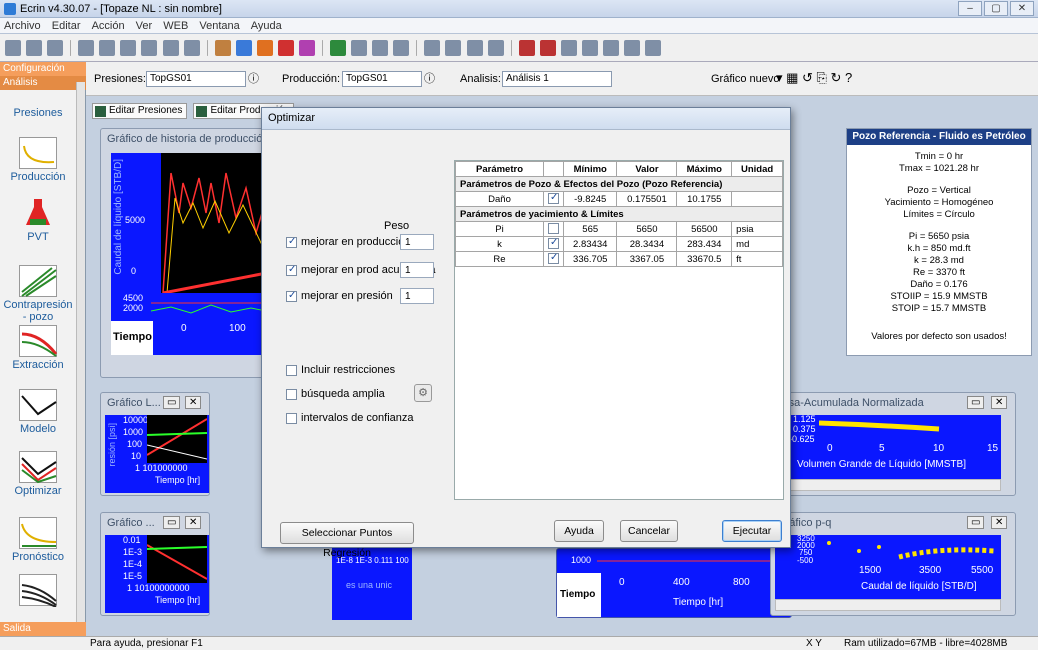  Describe the element at coordinates (222, 48) in the screenshot. I see `well-icon` at that location.